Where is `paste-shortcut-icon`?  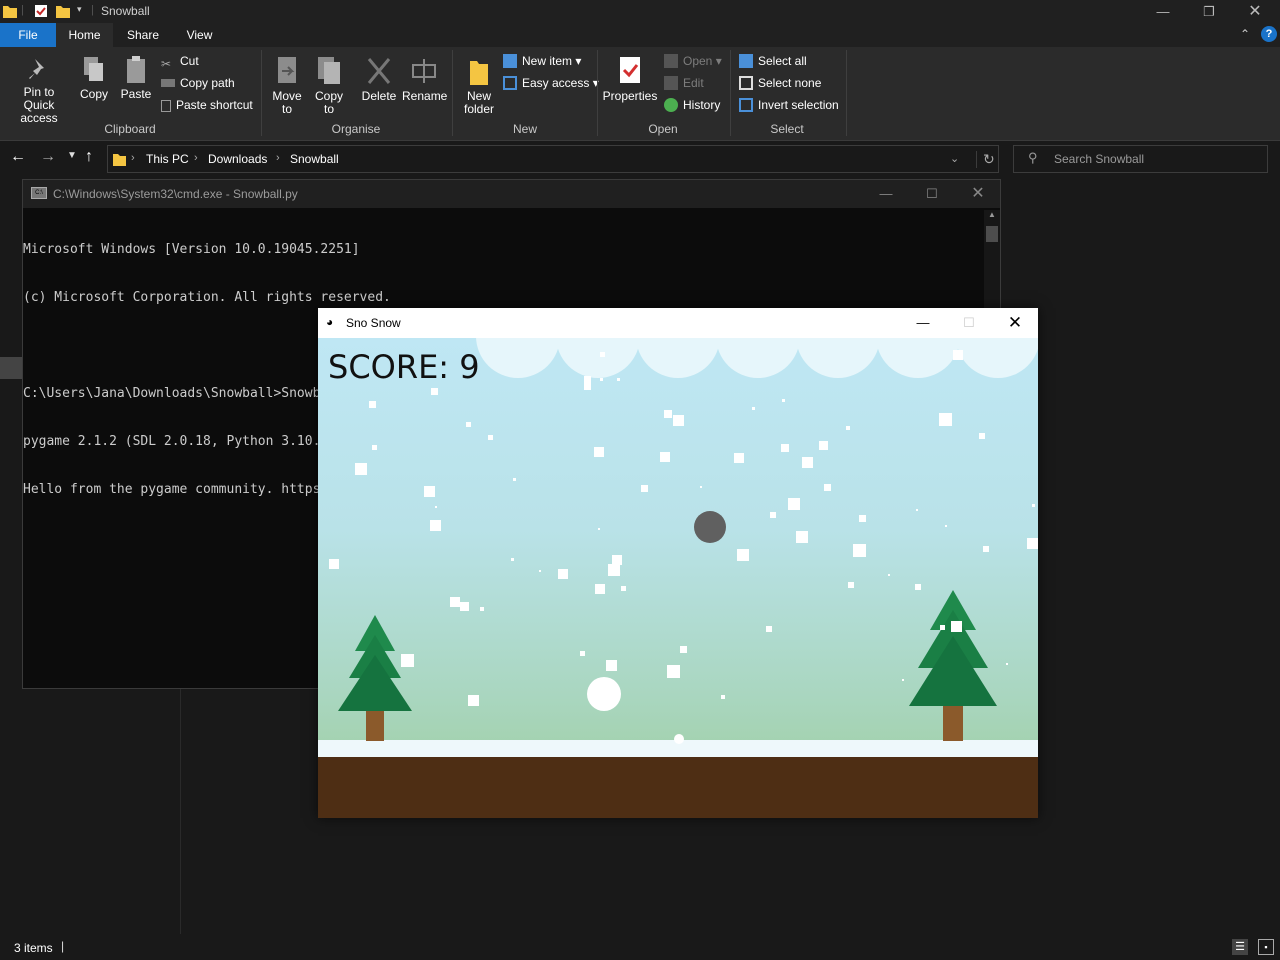
paste-shortcut-icon is located at coordinates (166, 106).